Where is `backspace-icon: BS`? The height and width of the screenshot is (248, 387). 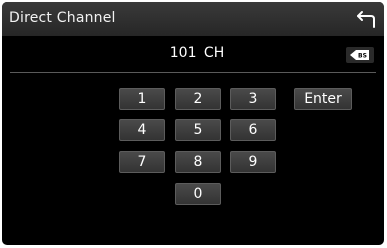
backspace-icon: BS is located at coordinates (359, 55).